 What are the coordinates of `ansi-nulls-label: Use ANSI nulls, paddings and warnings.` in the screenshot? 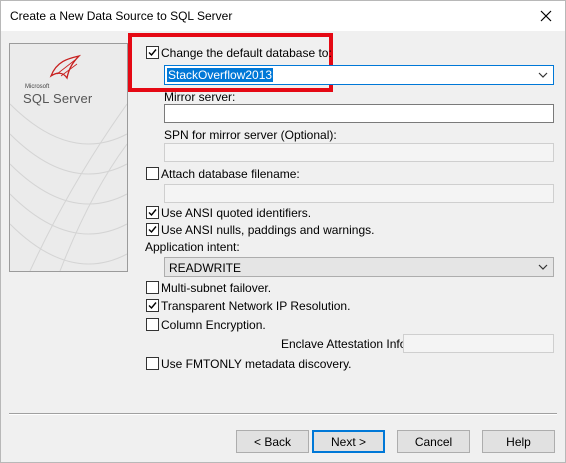 It's located at (268, 230).